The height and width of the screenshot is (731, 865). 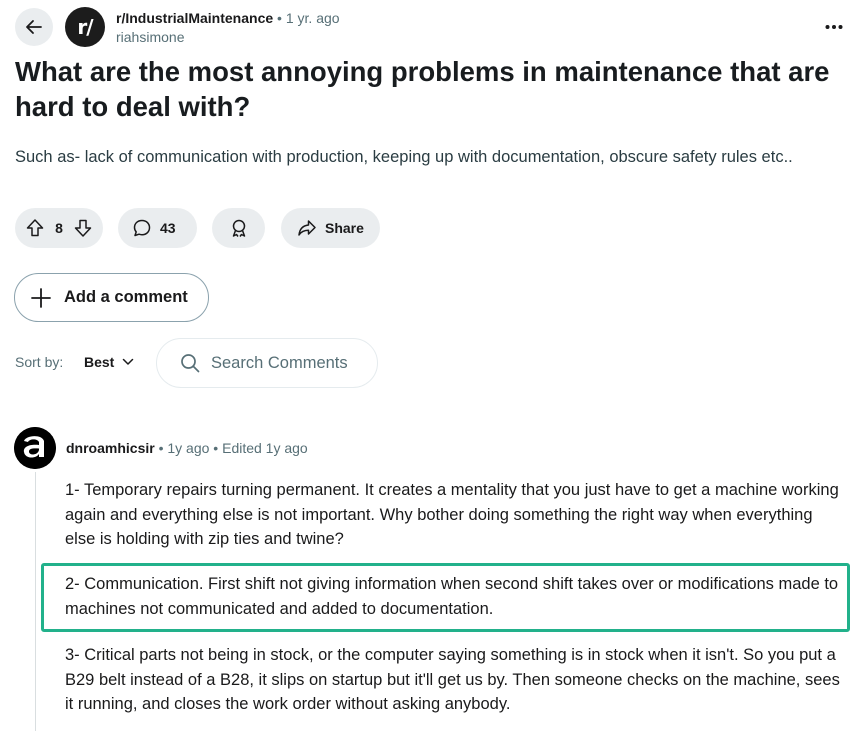 What do you see at coordinates (279, 362) in the screenshot?
I see `search-placeholder: Search Comments` at bounding box center [279, 362].